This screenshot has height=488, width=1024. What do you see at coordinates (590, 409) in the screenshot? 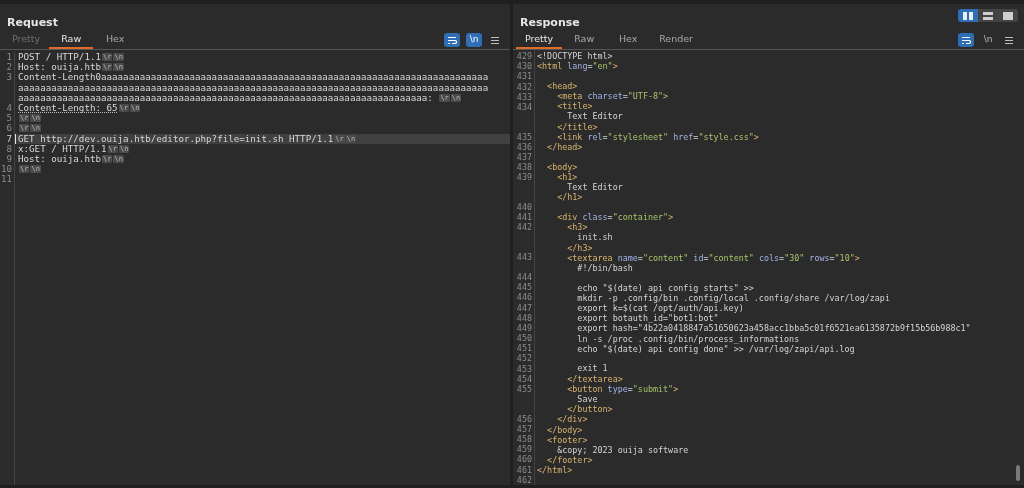
I see `code-line: </button>` at bounding box center [590, 409].